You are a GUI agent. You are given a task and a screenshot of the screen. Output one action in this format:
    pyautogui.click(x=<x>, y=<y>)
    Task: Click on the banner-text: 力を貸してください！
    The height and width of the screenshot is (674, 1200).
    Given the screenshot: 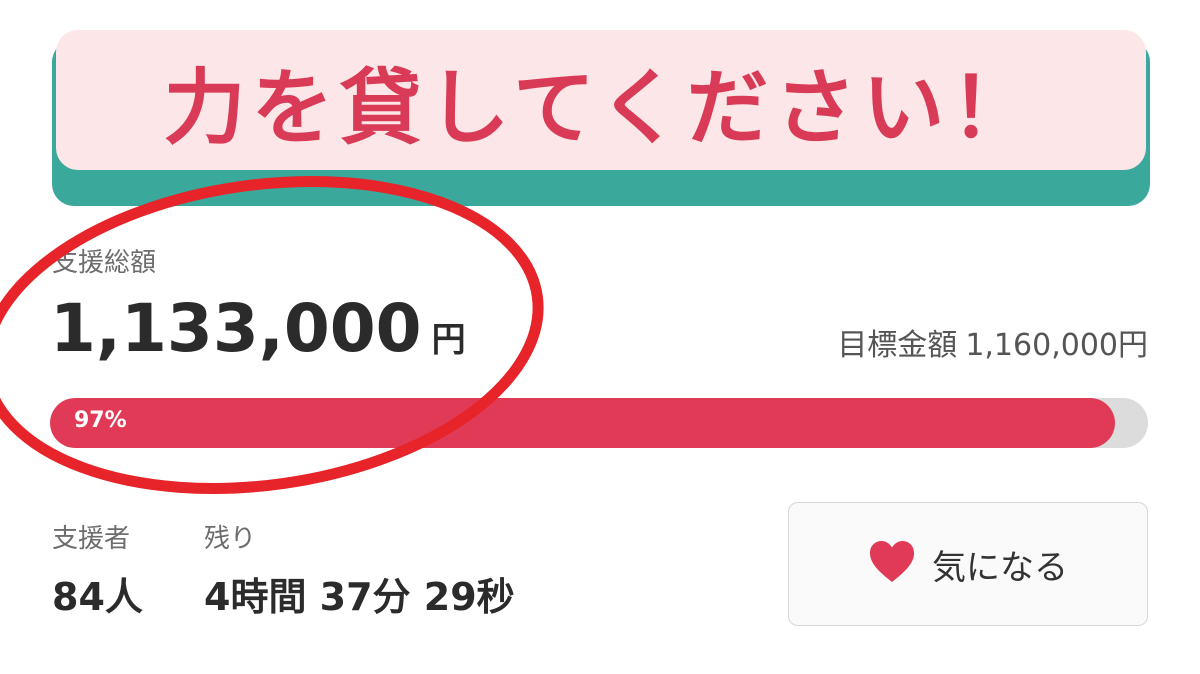 What is the action you would take?
    pyautogui.click(x=601, y=108)
    